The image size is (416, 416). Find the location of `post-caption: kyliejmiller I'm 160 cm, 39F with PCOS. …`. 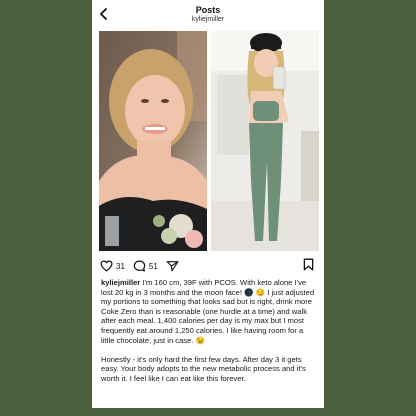

post-caption: kyliejmiller I'm 160 cm, 39F with PCOS. … is located at coordinates (209, 335).